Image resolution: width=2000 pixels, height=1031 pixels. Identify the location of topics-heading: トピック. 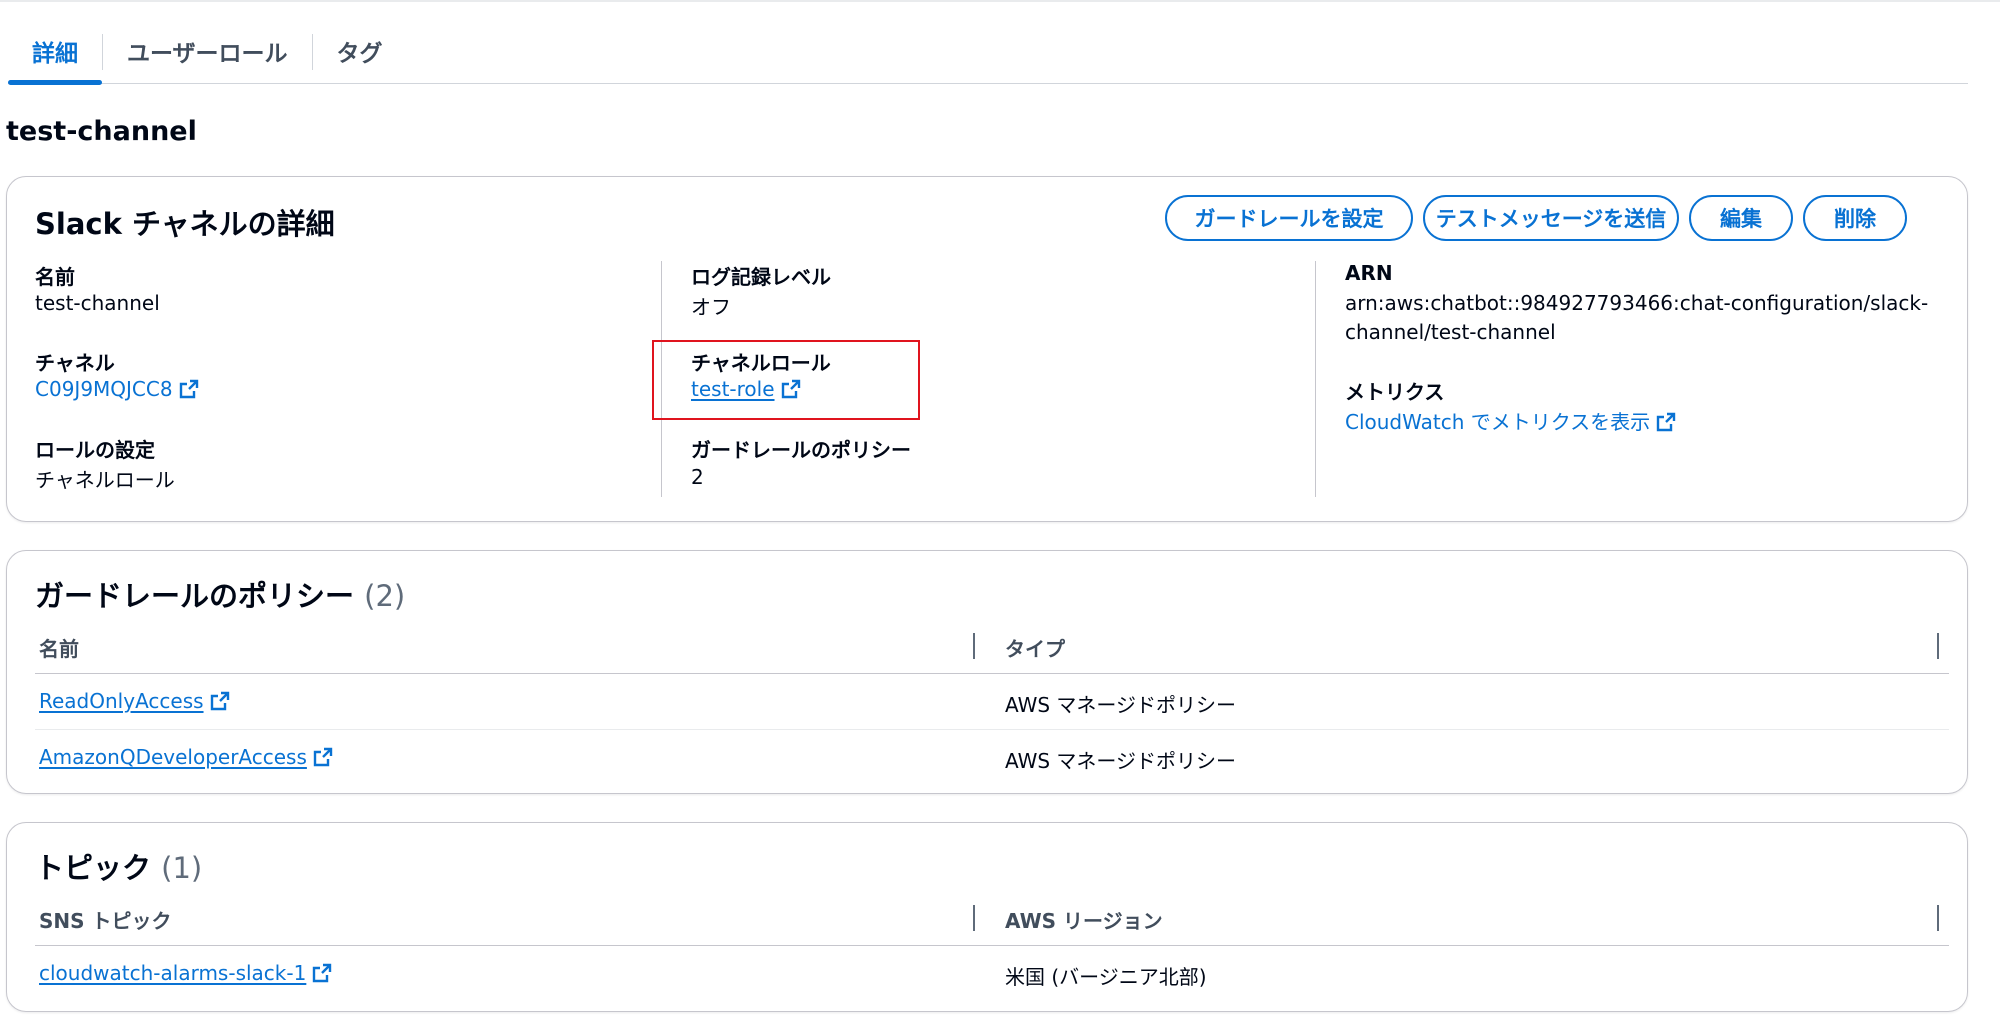
(93, 868).